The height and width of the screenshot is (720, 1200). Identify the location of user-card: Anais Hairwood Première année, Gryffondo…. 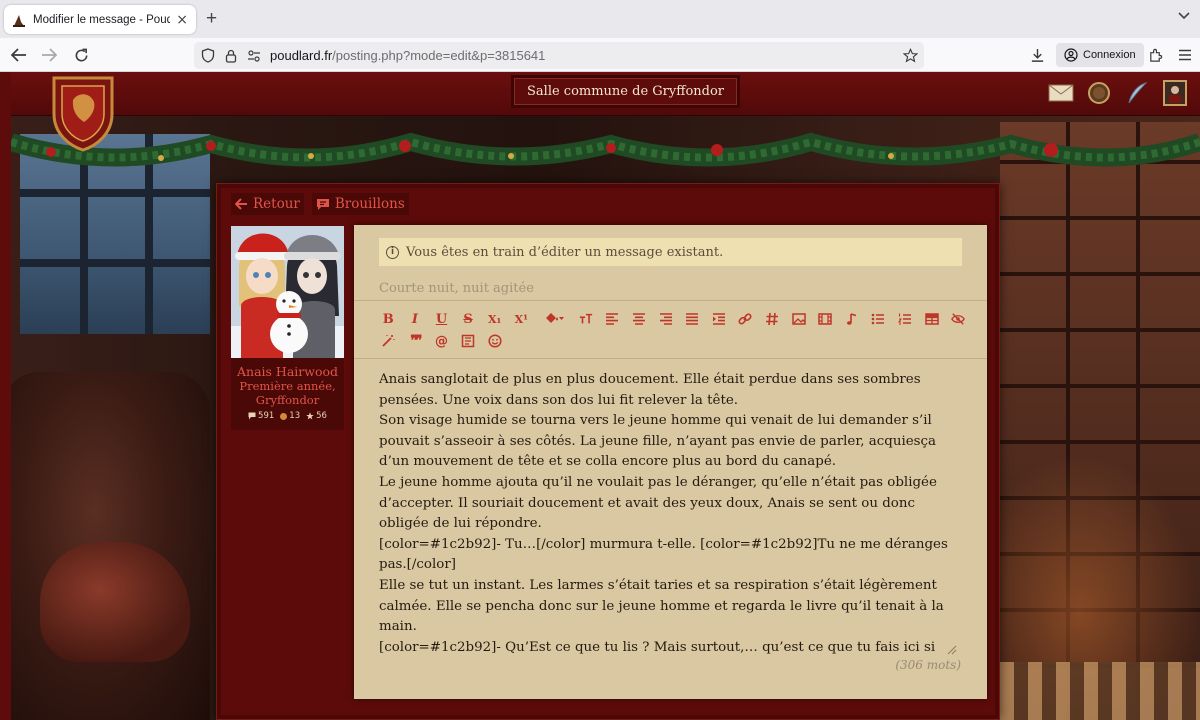
(287, 394).